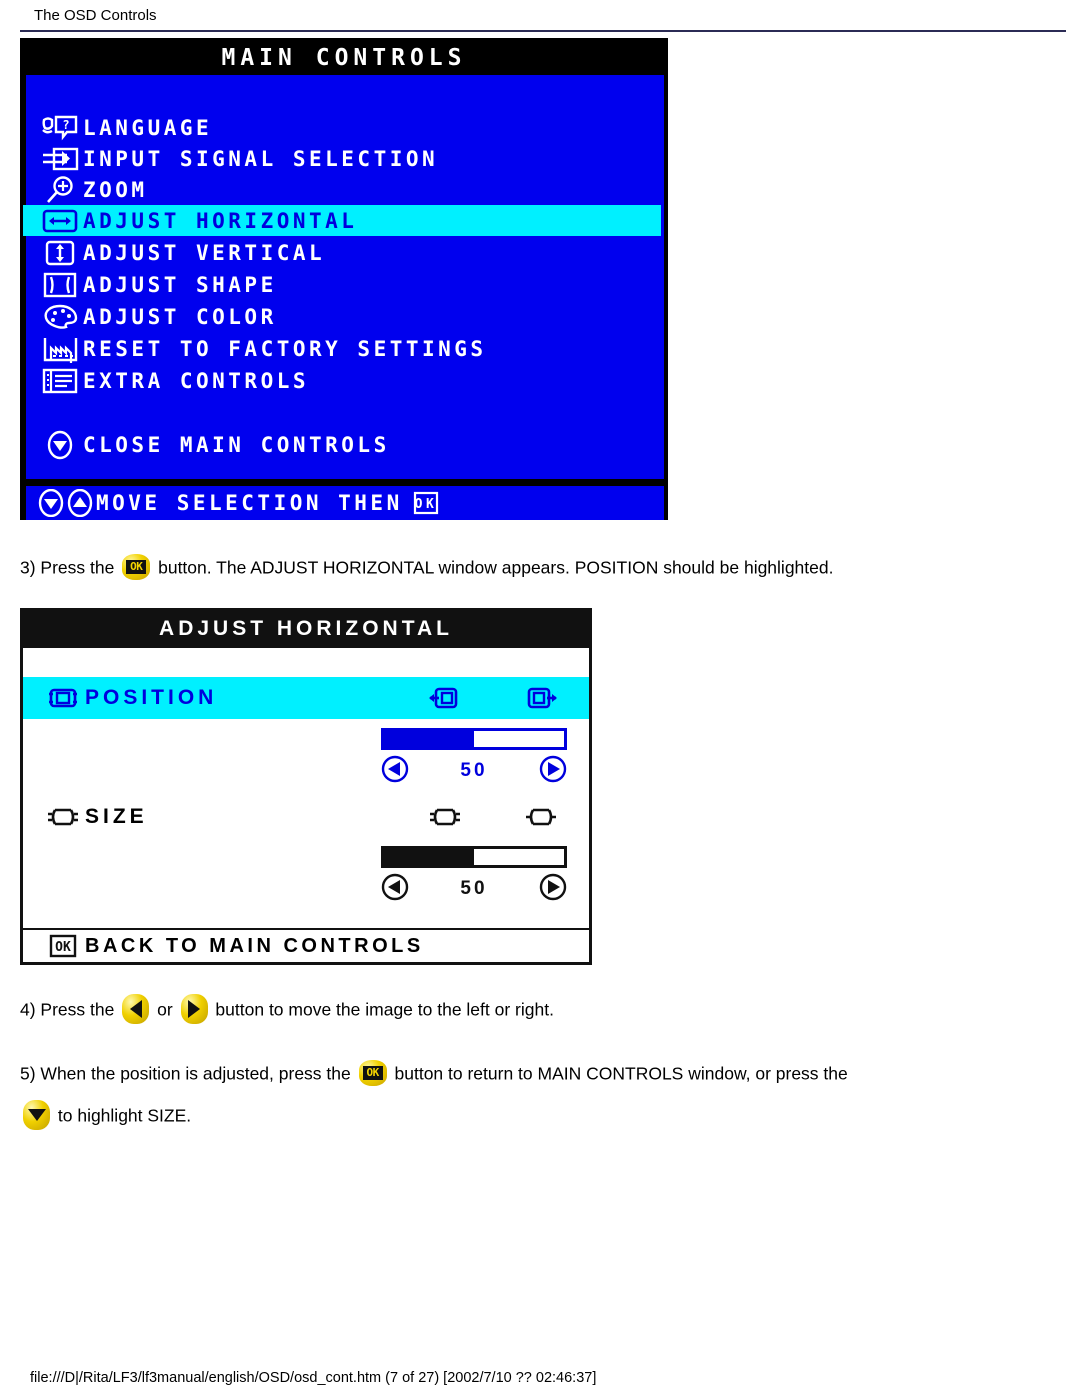 This screenshot has width=1080, height=1397. I want to click on osd-footer-hint: MOVE SELECTION THEN OK, so click(345, 503).